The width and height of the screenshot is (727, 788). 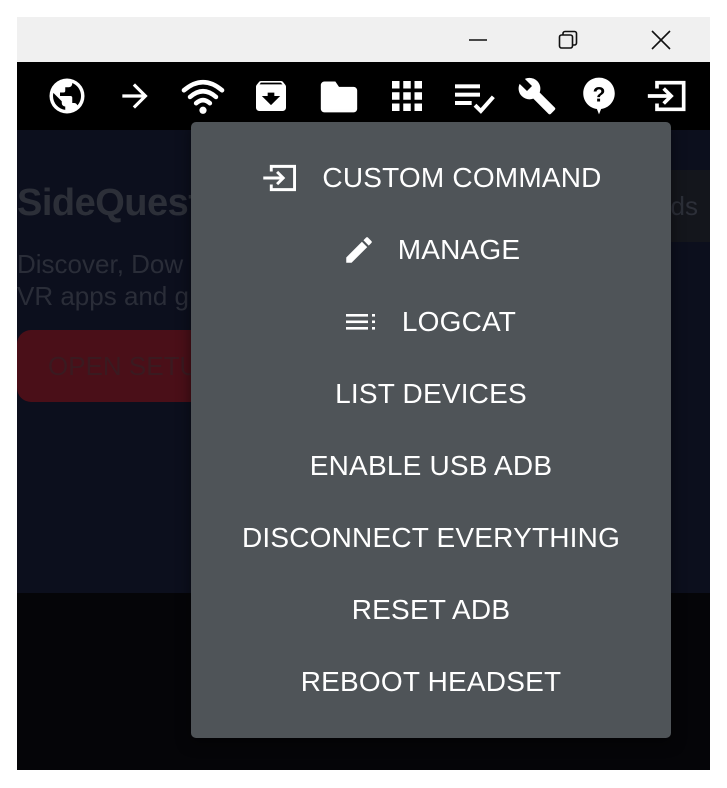 I want to click on close-icon, so click(x=661, y=39).